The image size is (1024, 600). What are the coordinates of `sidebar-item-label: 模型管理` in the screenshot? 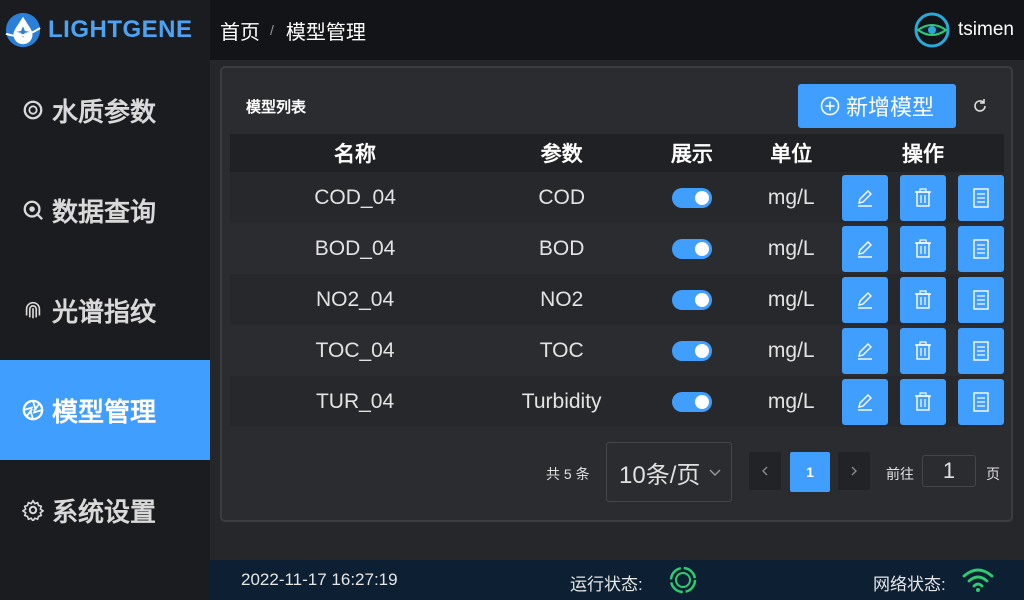 It's located at (104, 411).